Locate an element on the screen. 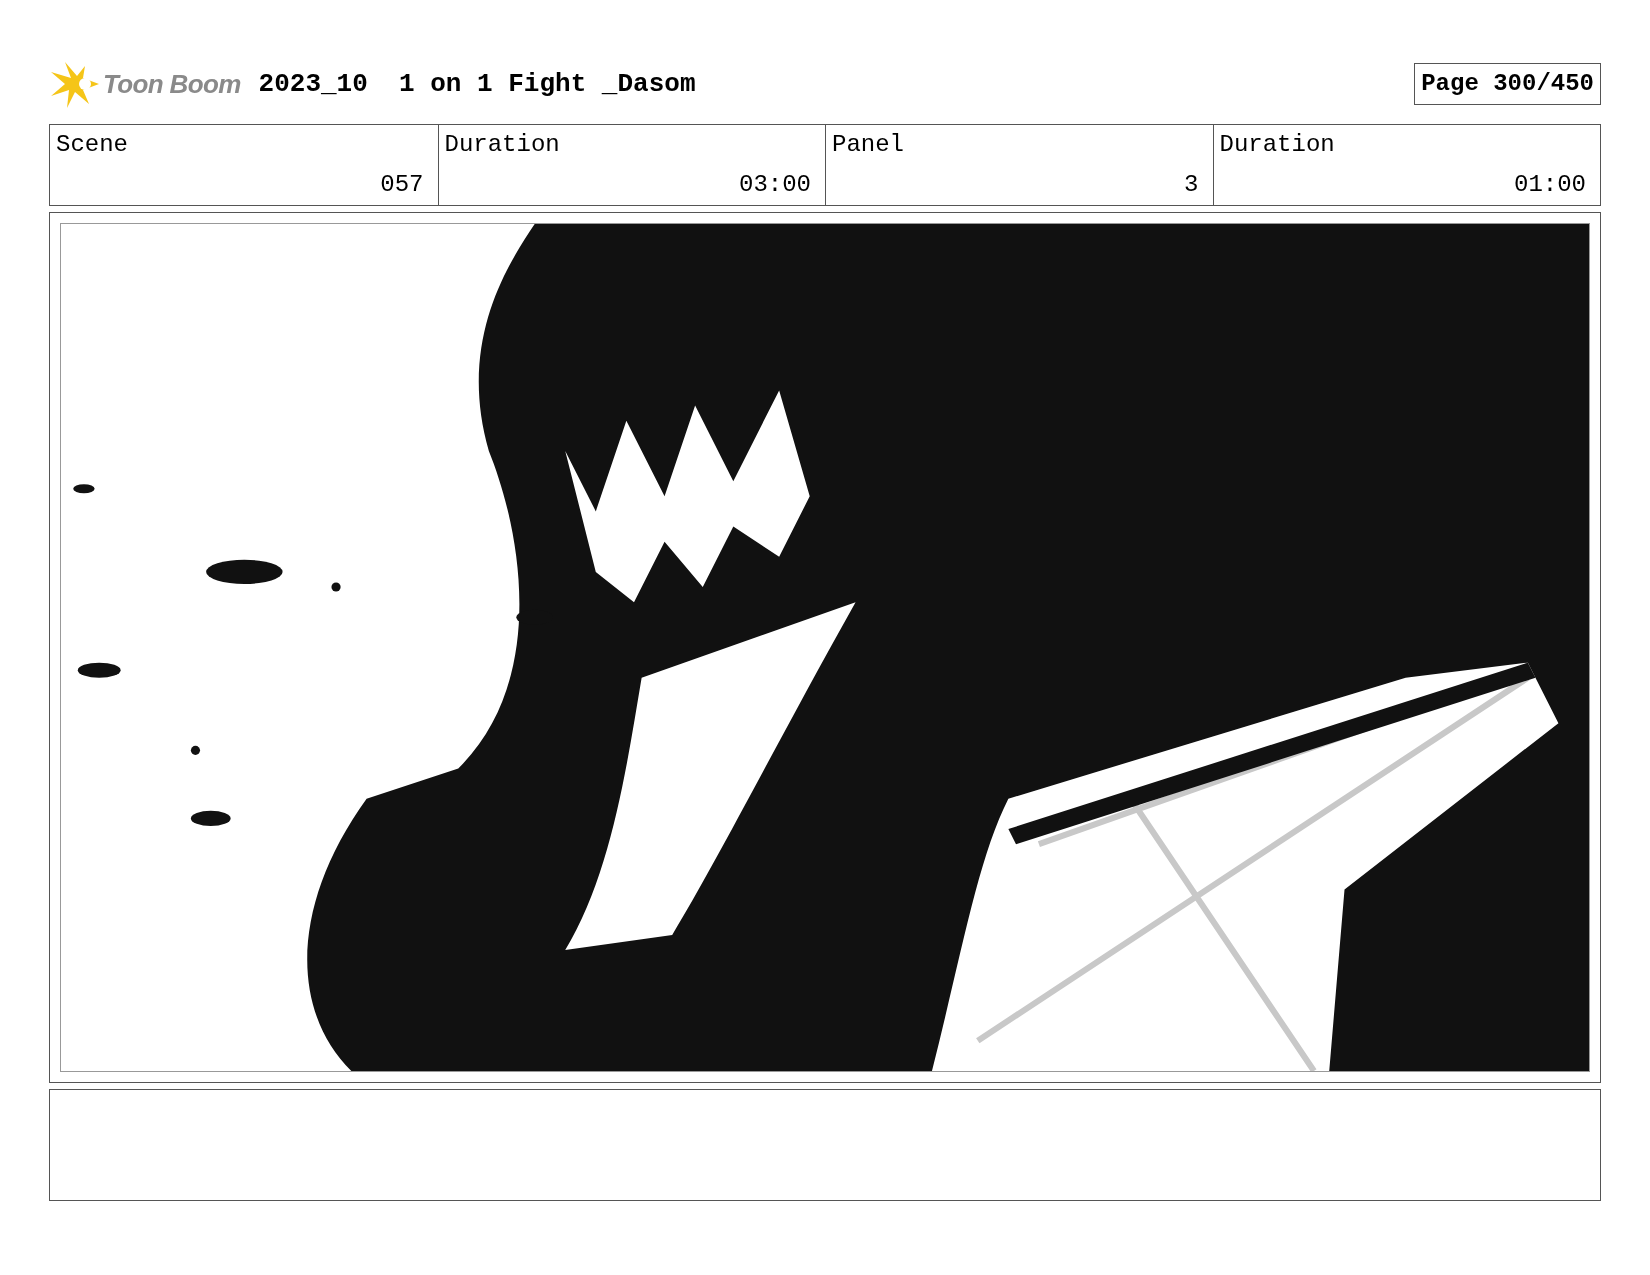  field-value: 057 is located at coordinates (402, 185).